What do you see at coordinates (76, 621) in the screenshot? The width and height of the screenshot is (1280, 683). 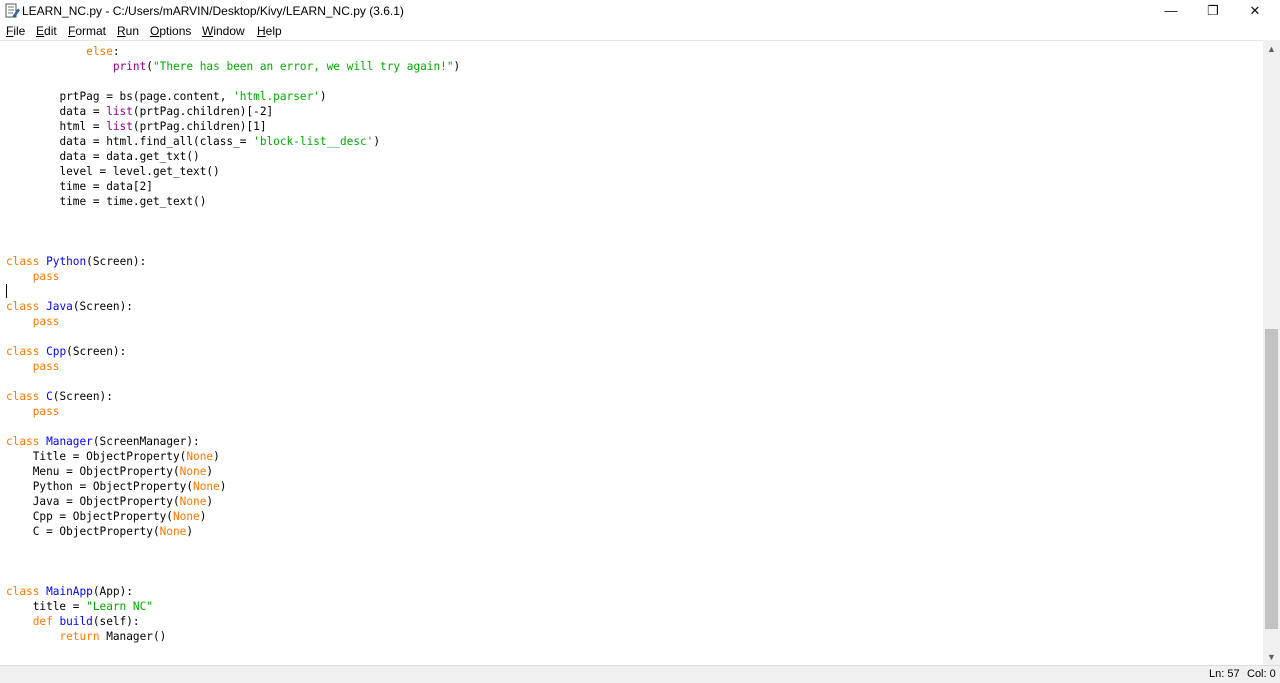 I see `function-name: build` at bounding box center [76, 621].